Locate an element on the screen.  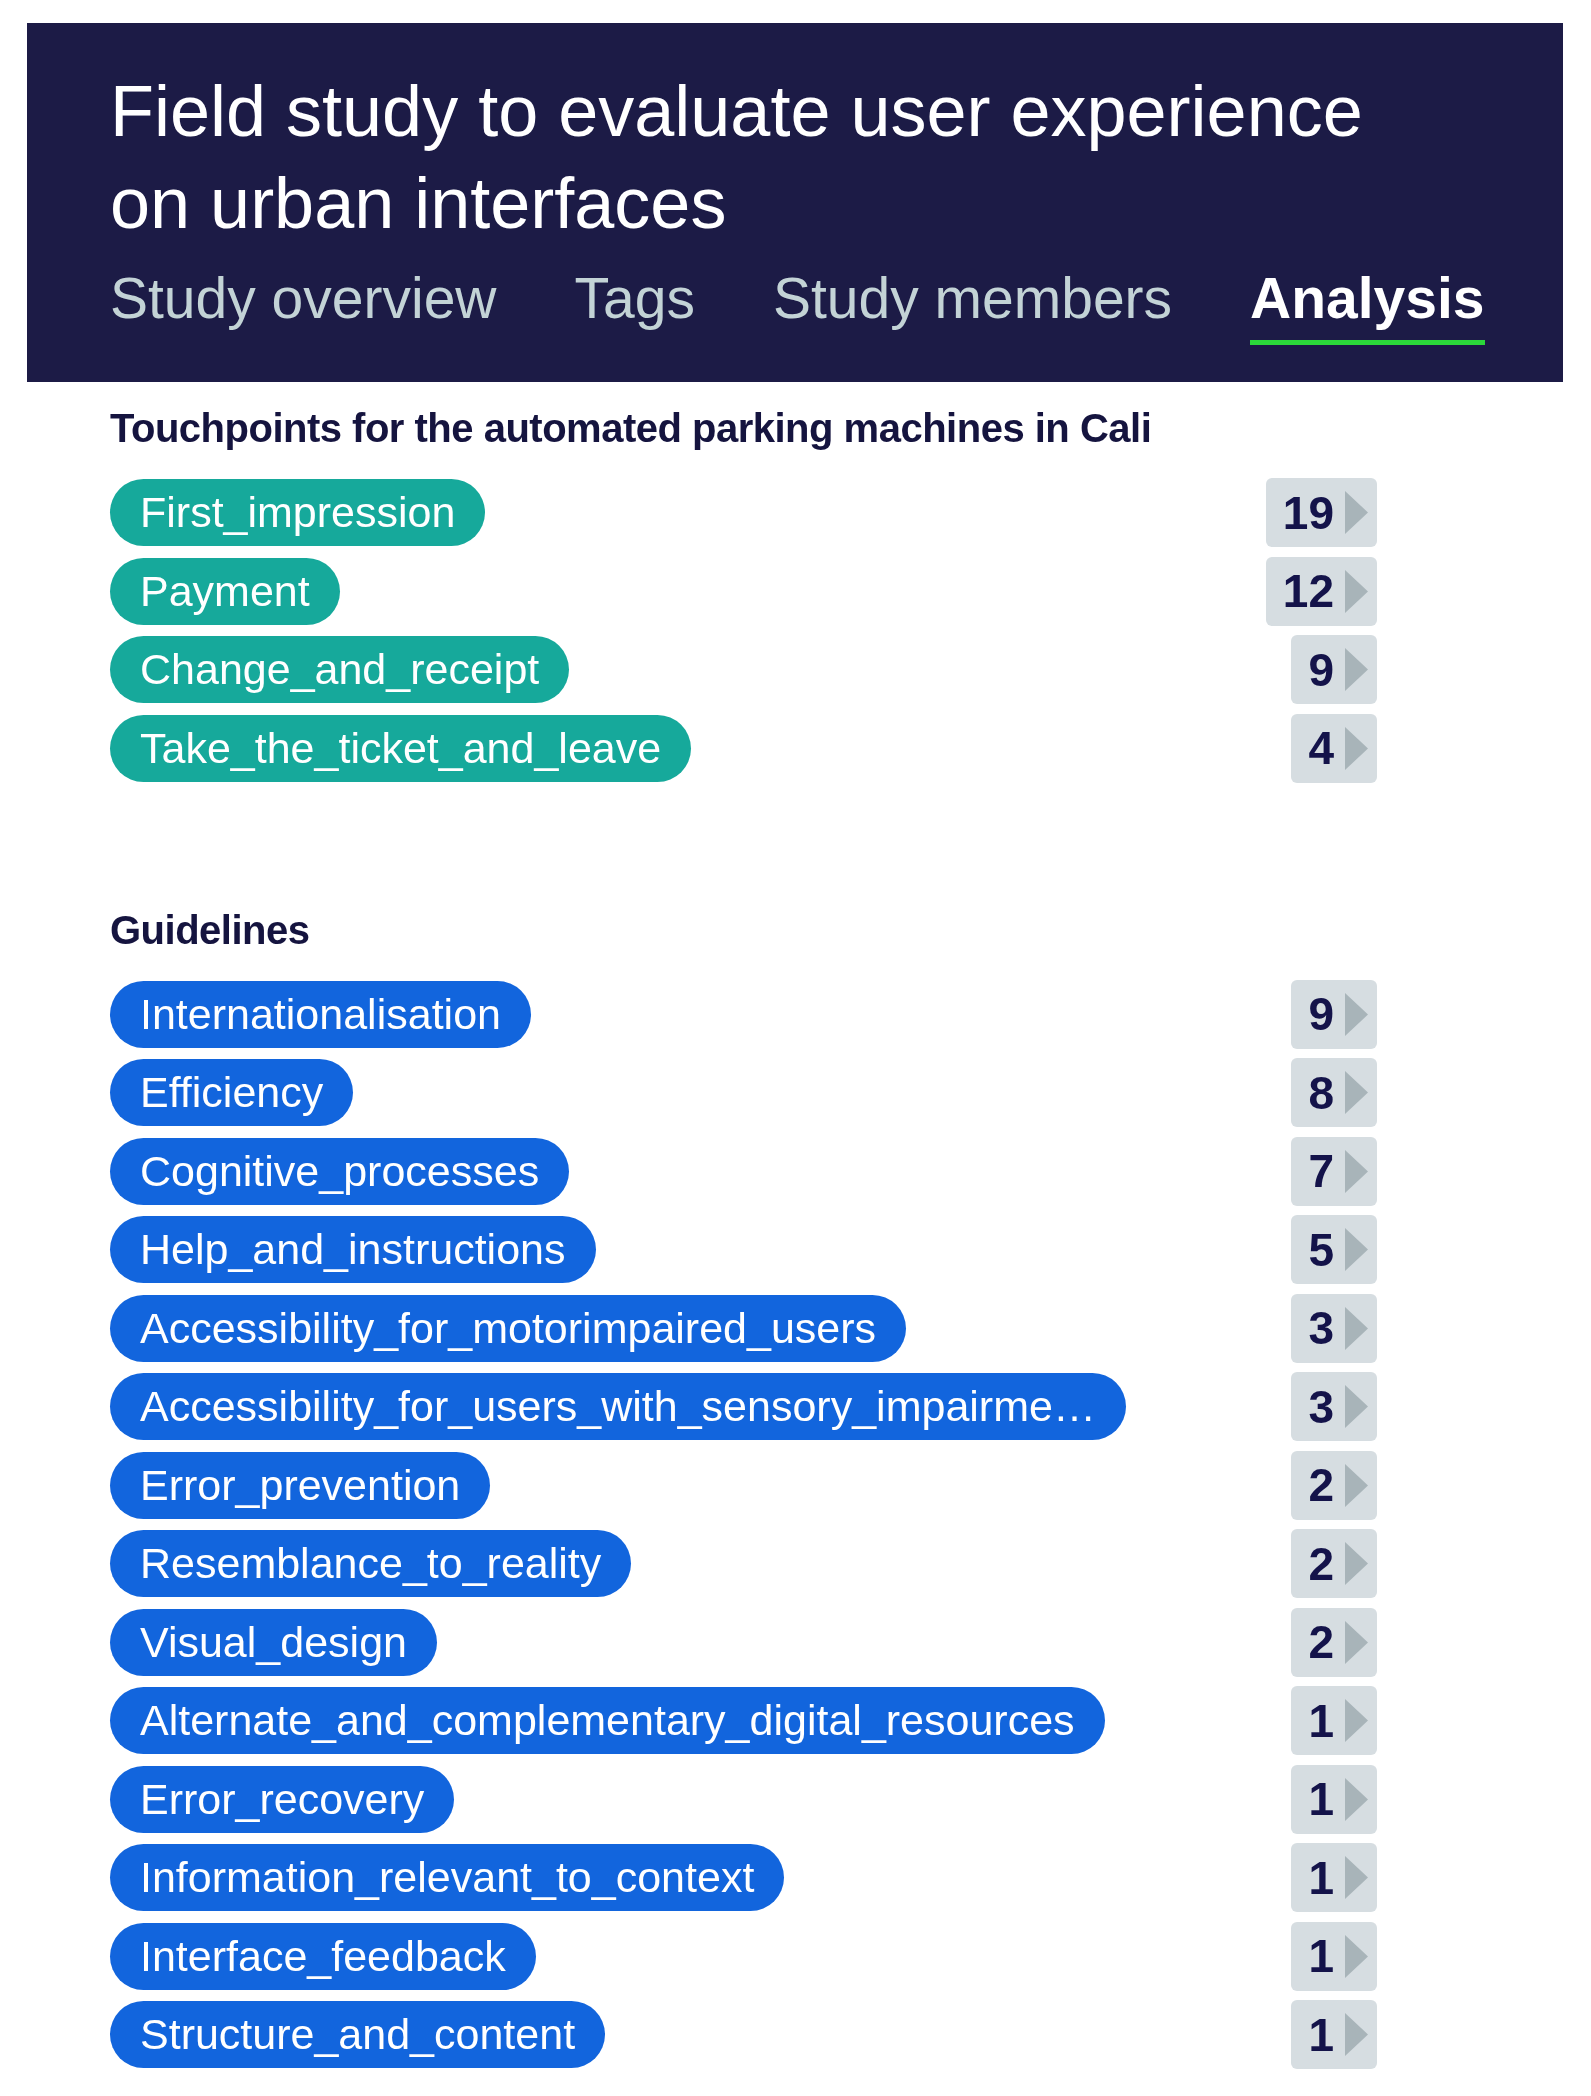
tag-chip: Accessibility_for_motorimpaired_users is located at coordinates (508, 1328).